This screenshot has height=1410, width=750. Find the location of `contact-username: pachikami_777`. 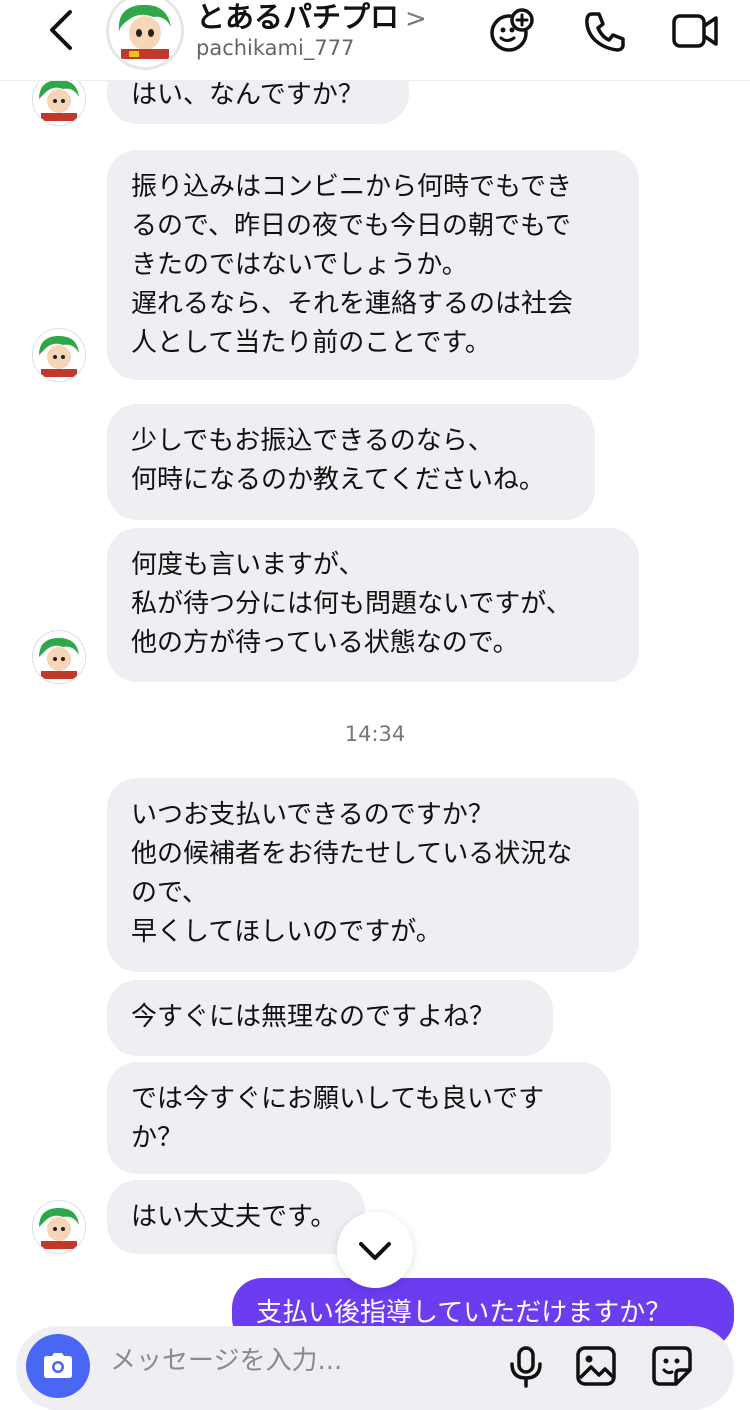

contact-username: pachikami_777 is located at coordinates (275, 48).